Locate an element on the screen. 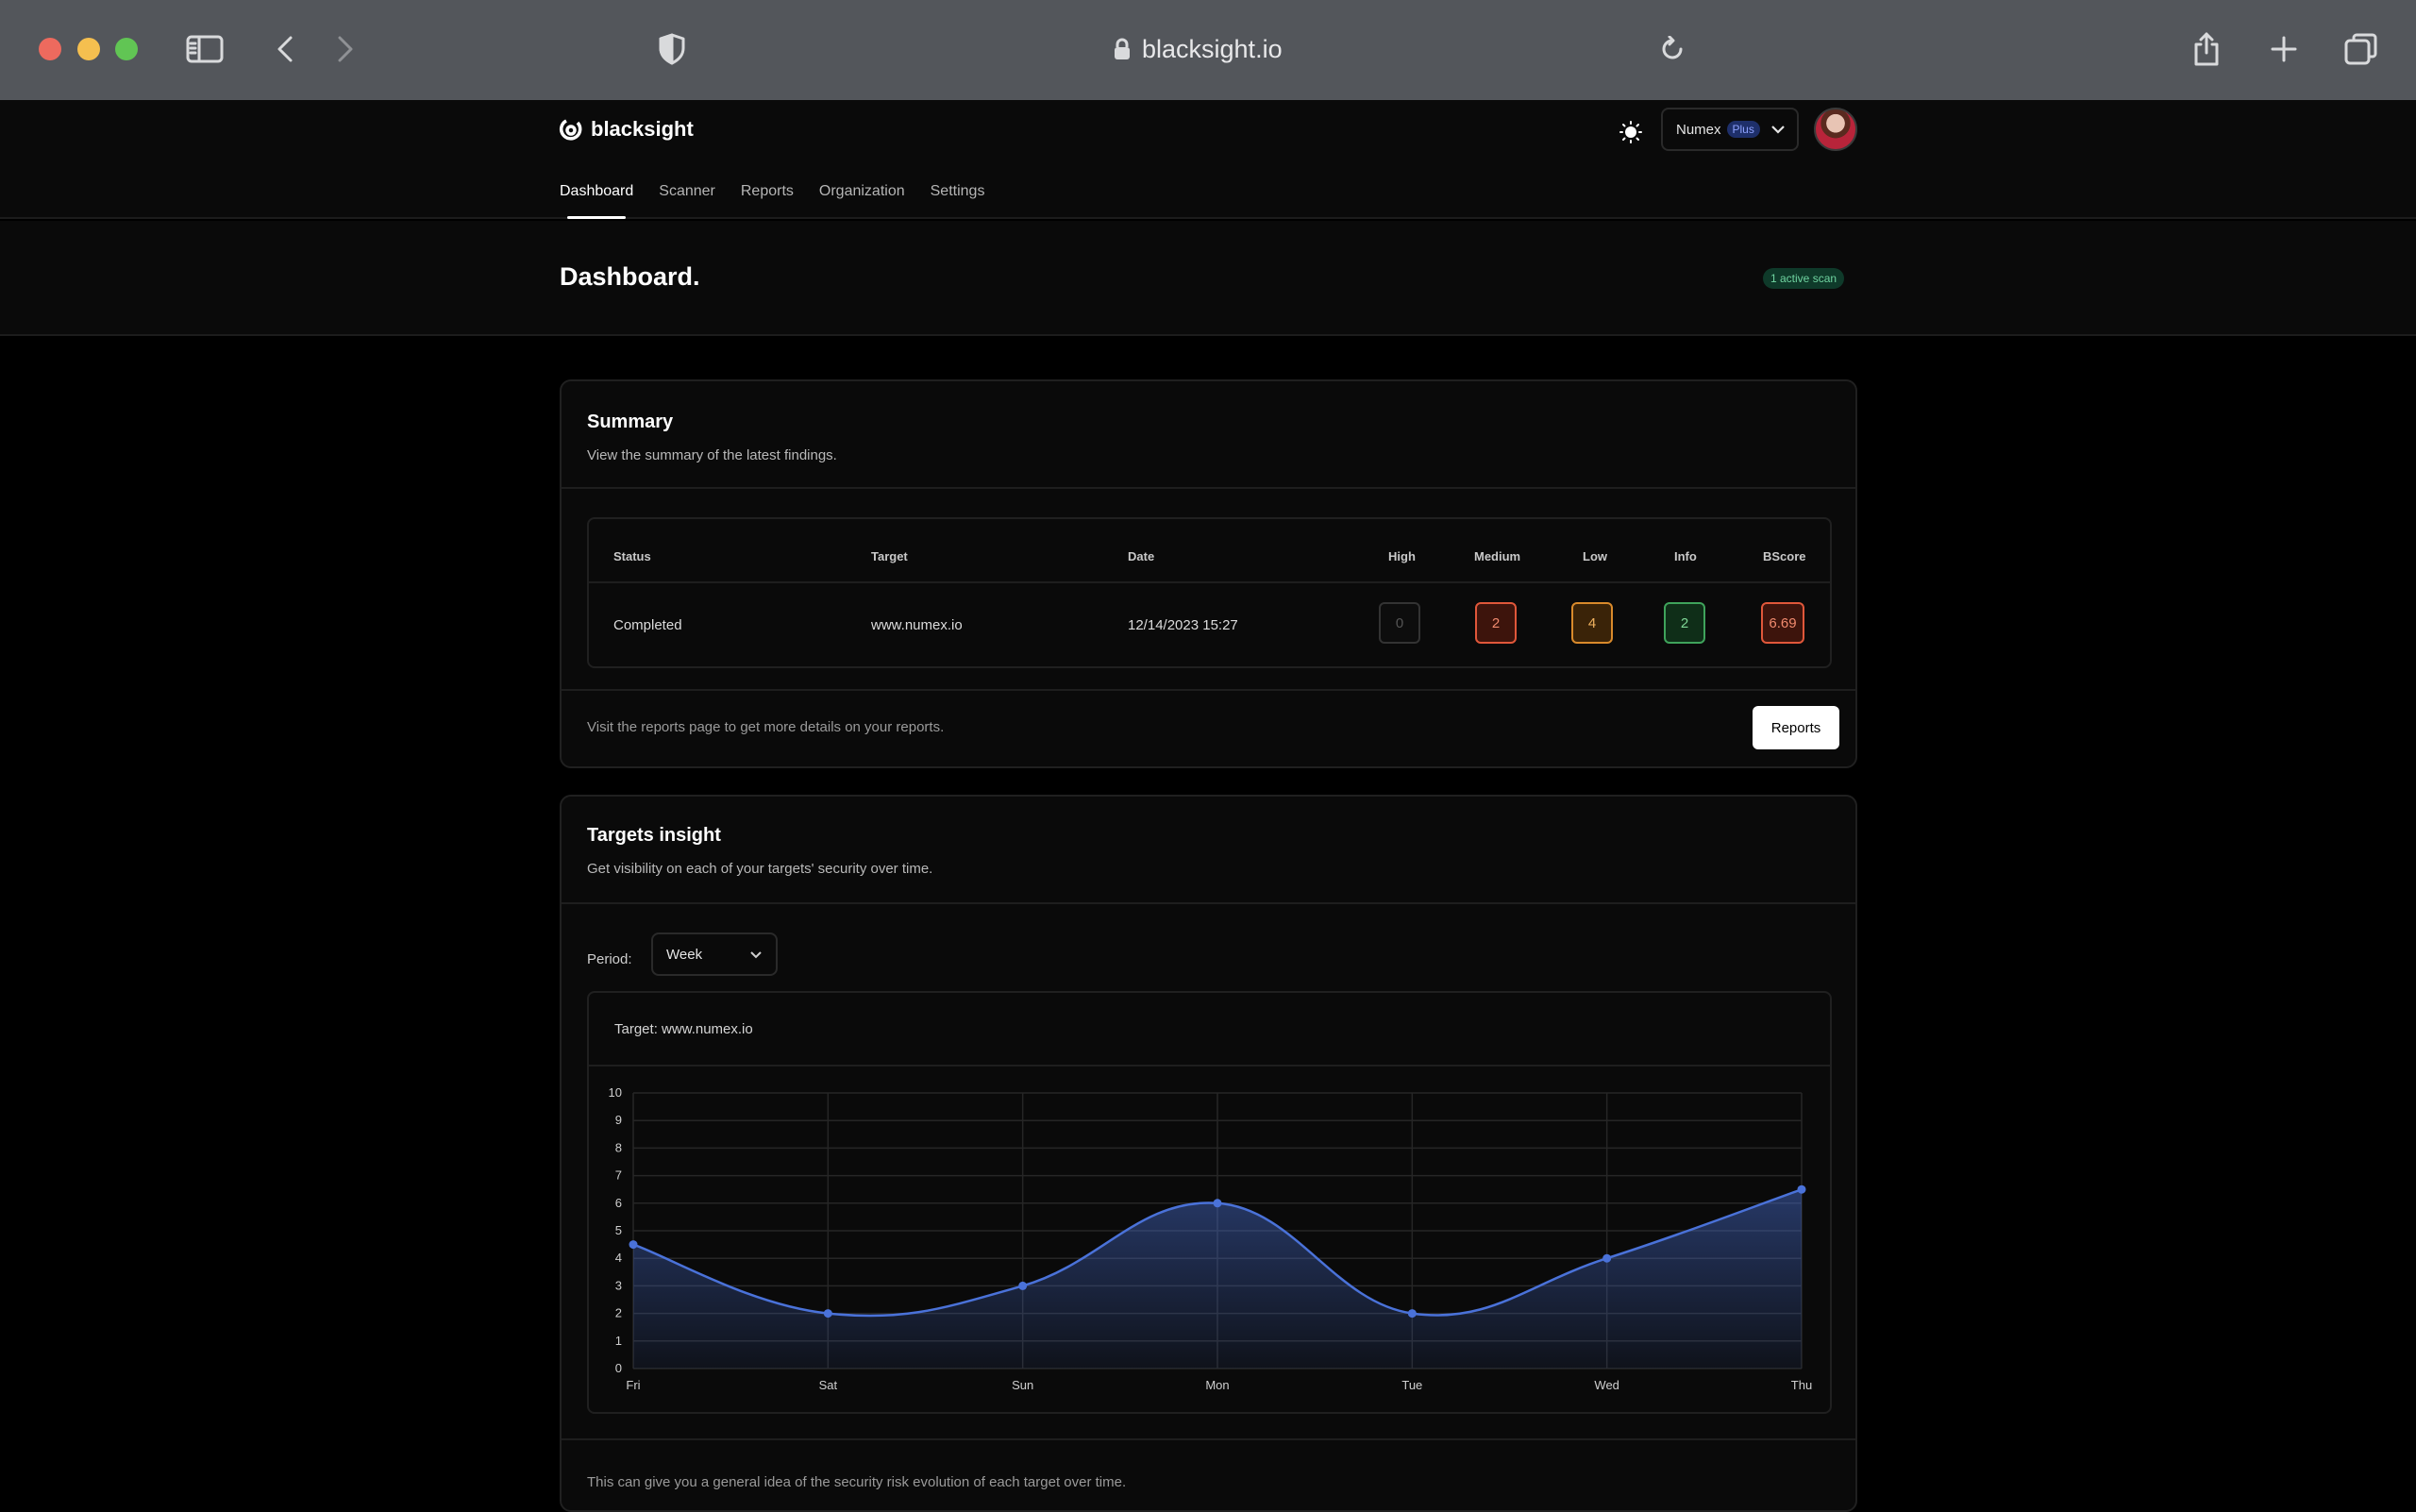 Image resolution: width=2416 pixels, height=1512 pixels. forward-icon is located at coordinates (346, 49).